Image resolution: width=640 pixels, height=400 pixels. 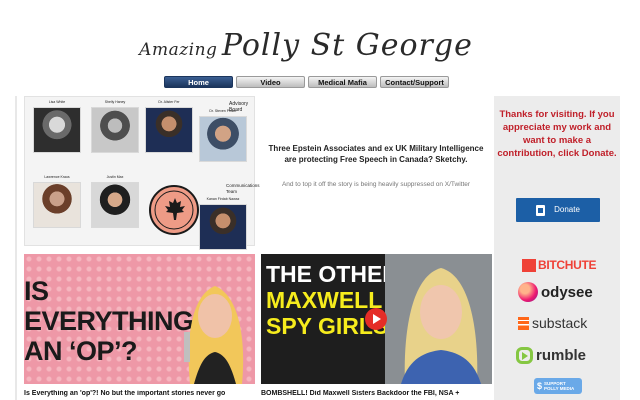 What do you see at coordinates (270, 82) in the screenshot?
I see `nav-video: Video` at bounding box center [270, 82].